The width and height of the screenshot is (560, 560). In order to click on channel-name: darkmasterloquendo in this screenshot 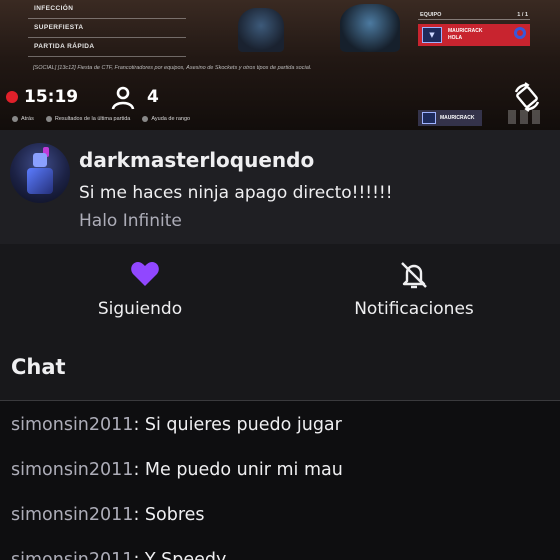, I will do `click(196, 160)`.